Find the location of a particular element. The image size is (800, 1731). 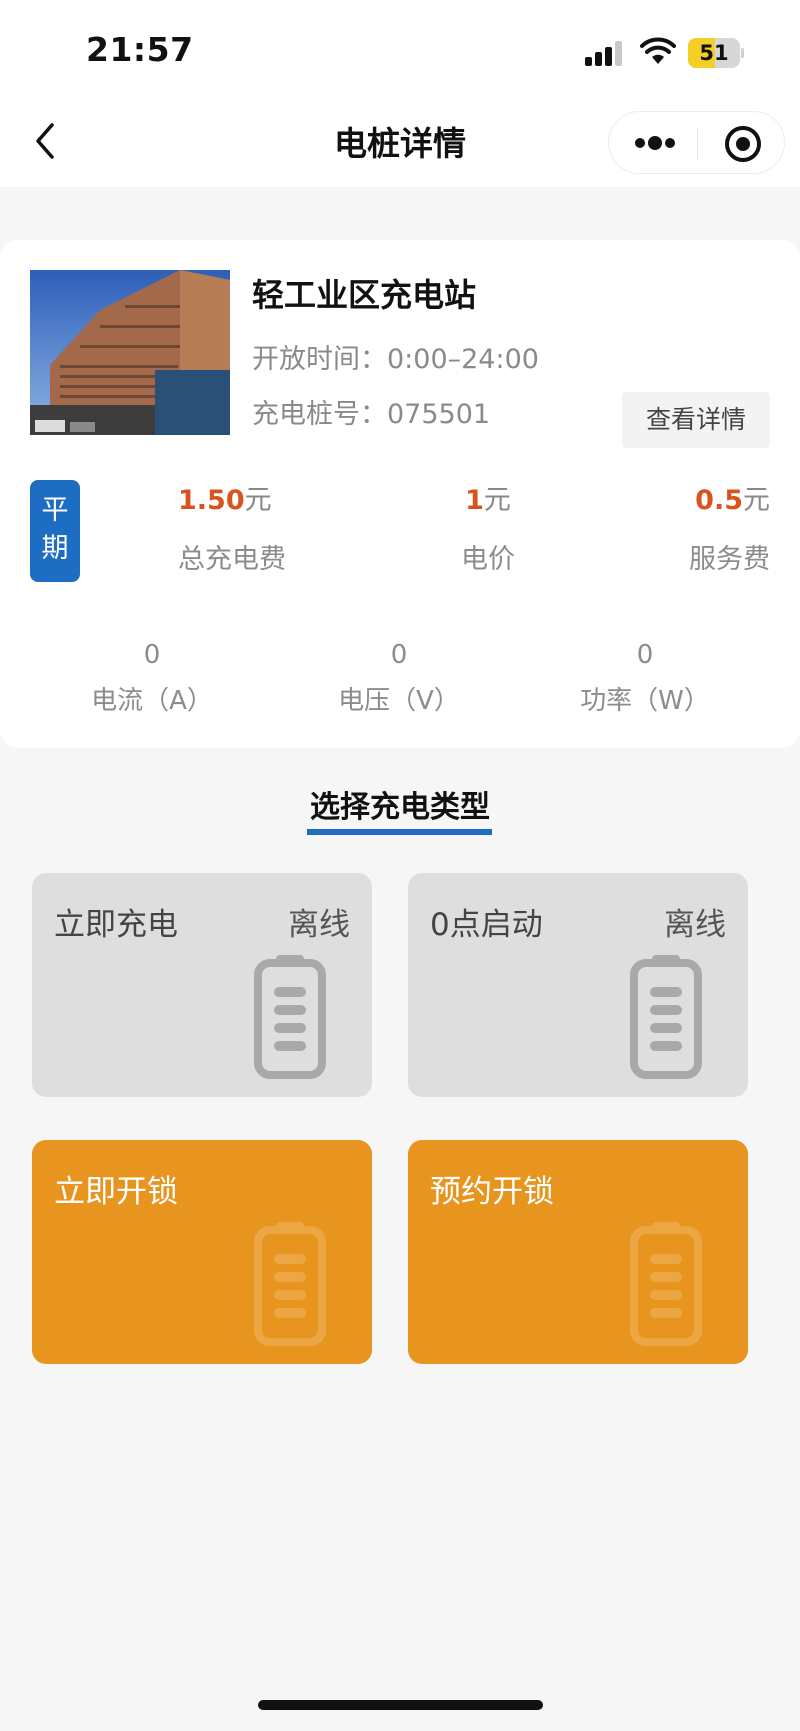

status-bar: 21:57 51 is located at coordinates (400, 47).